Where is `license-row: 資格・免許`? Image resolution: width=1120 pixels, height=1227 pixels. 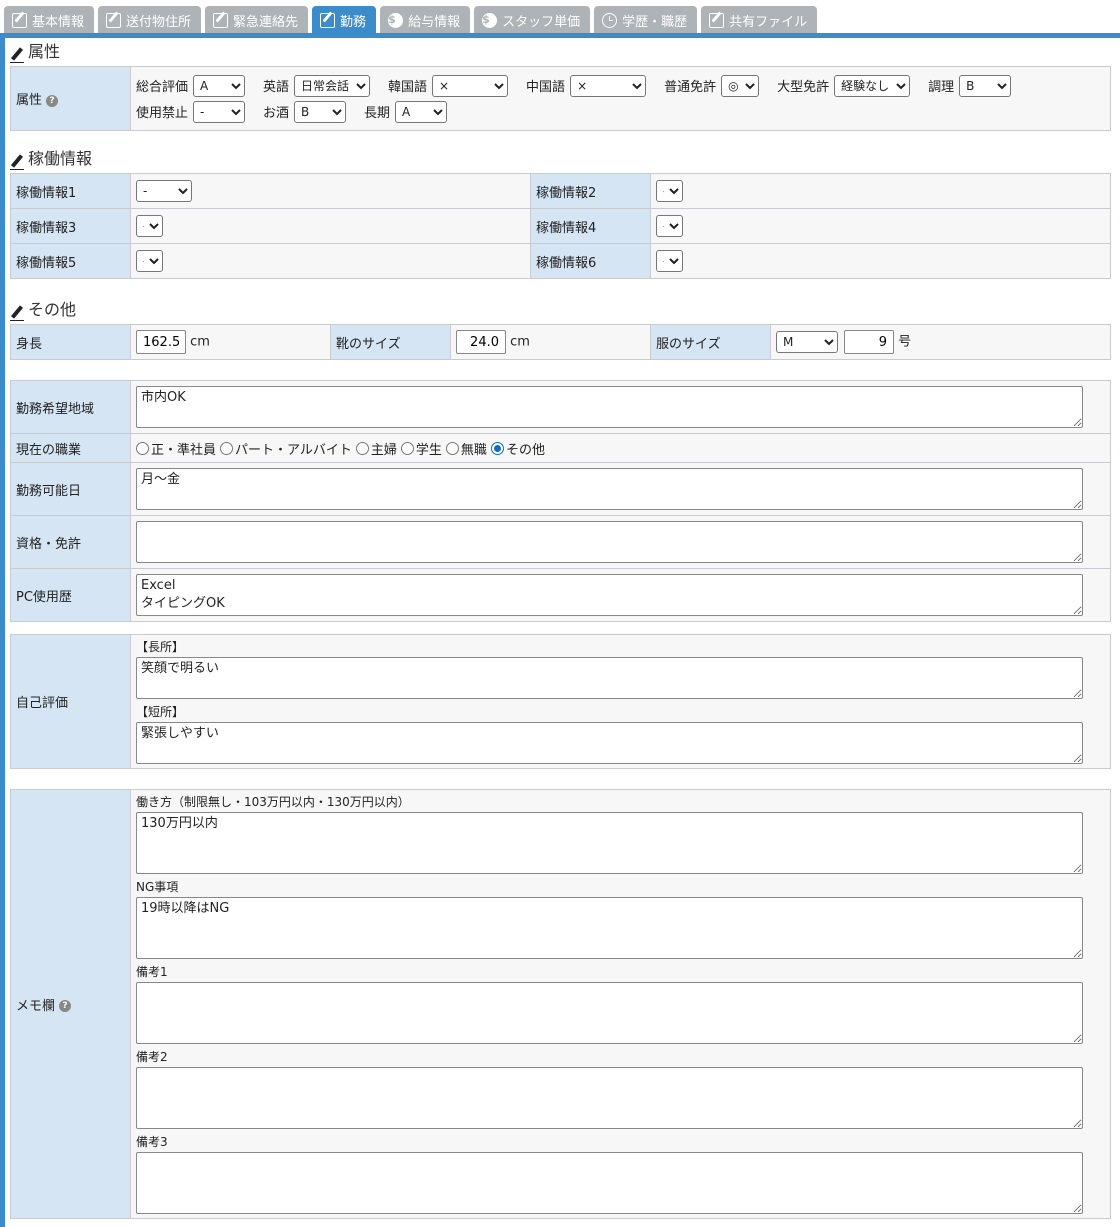
license-row: 資格・免許 is located at coordinates (560, 542).